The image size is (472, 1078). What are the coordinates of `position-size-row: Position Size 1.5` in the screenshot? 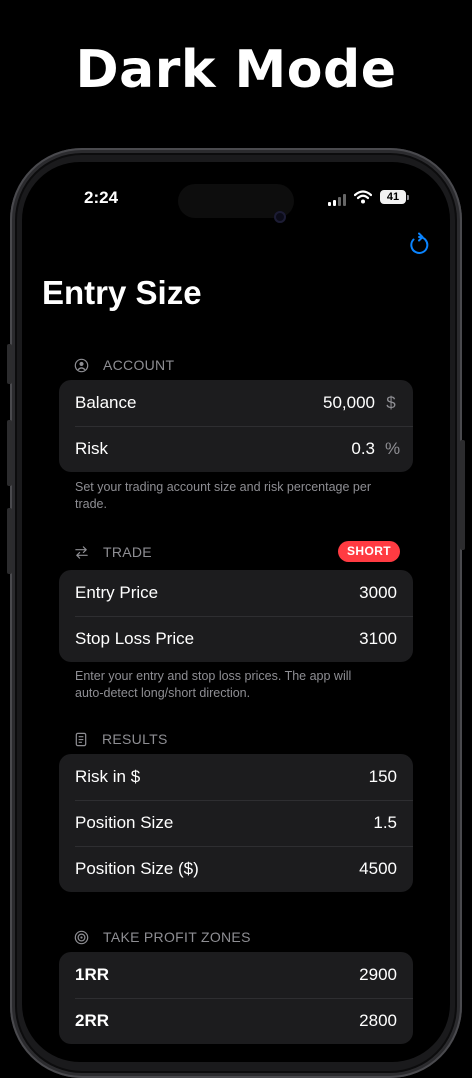 It's located at (236, 823).